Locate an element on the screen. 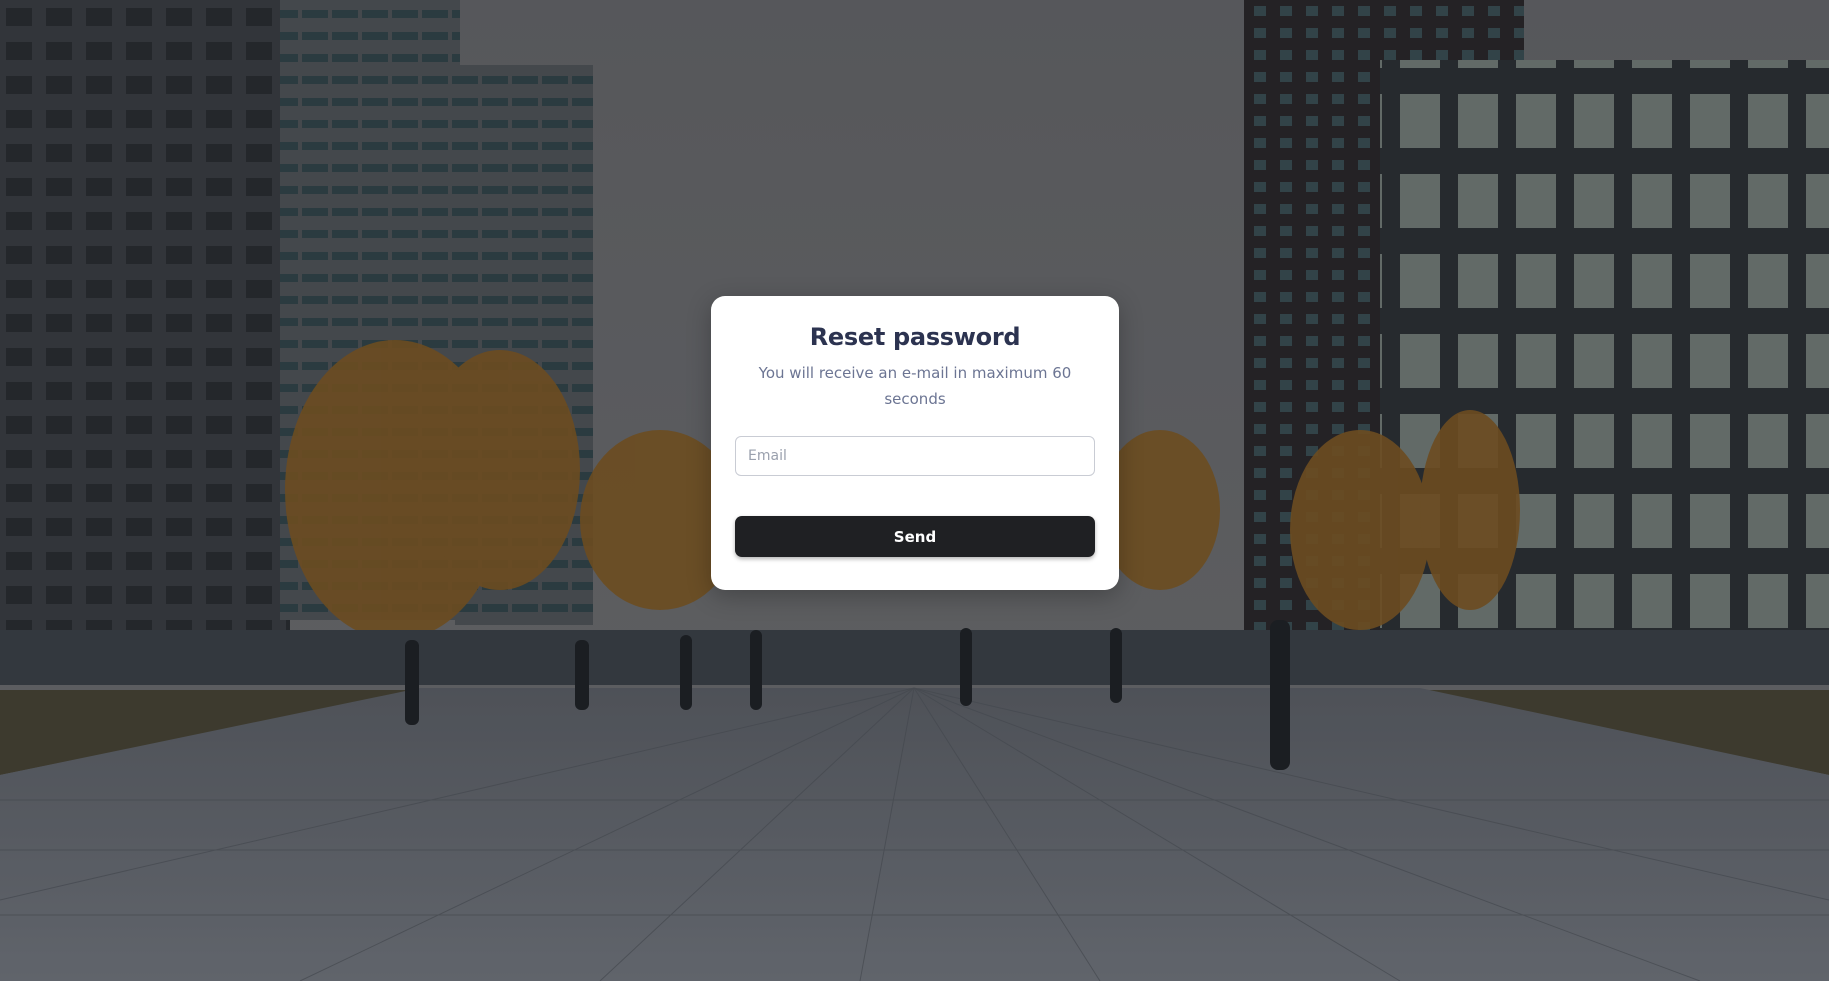 This screenshot has height=981, width=1829. email-field is located at coordinates (915, 456).